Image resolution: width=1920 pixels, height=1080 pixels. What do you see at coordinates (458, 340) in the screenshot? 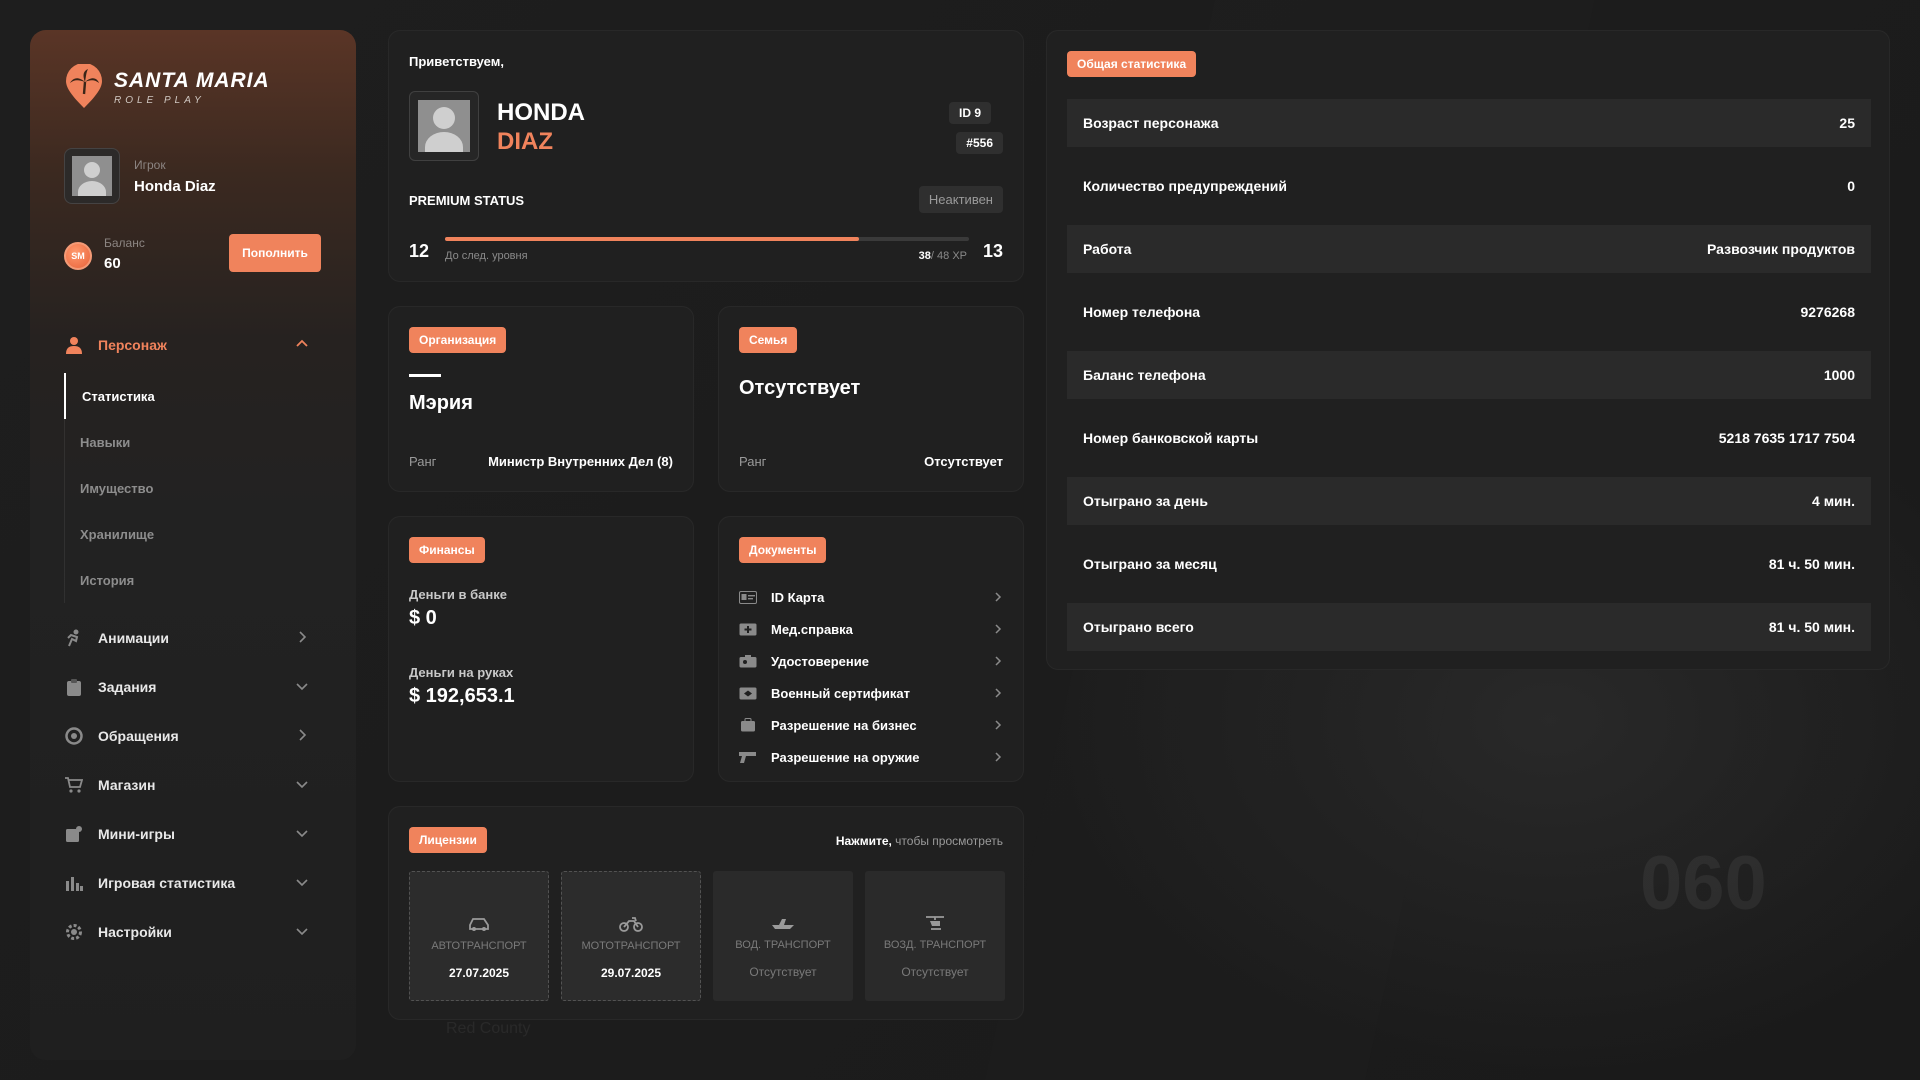
I see `organization-tag: Организация` at bounding box center [458, 340].